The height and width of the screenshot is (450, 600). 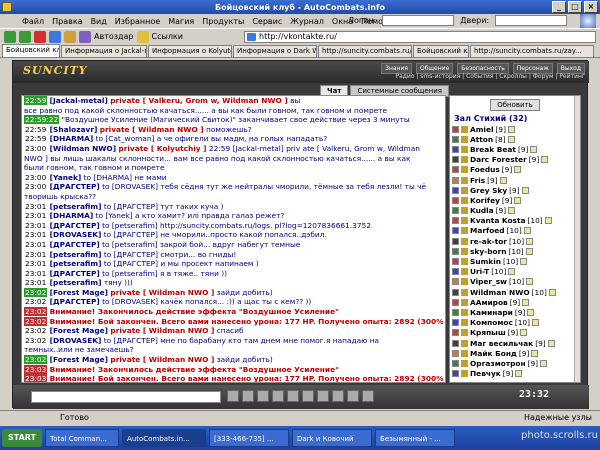 What do you see at coordinates (70, 36) in the screenshot?
I see `home-icon` at bounding box center [70, 36].